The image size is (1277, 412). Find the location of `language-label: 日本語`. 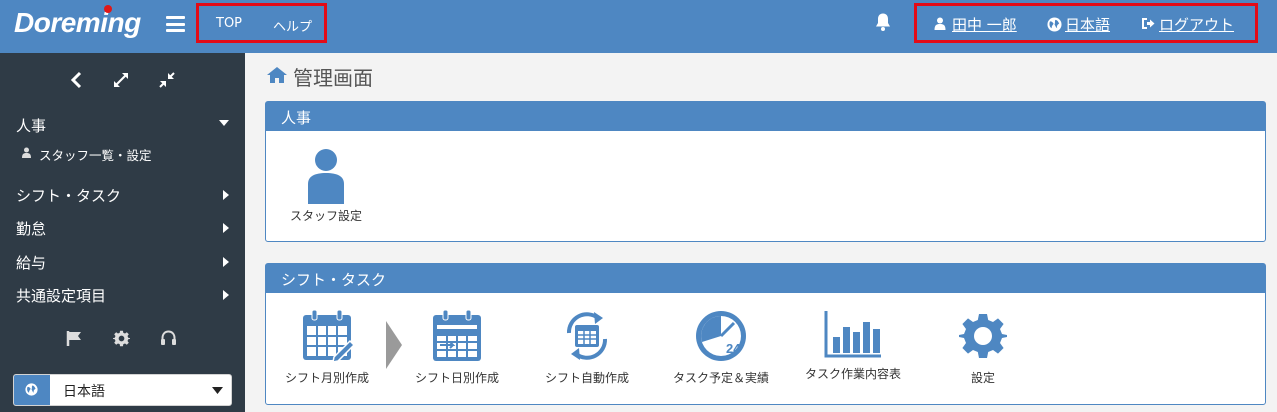

language-label: 日本語 is located at coordinates (1088, 25).